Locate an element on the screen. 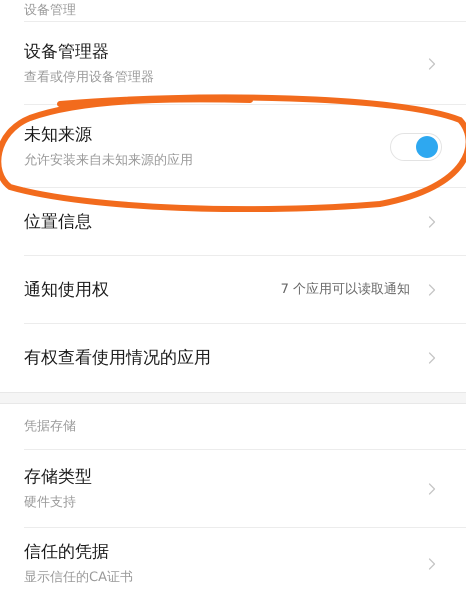 The width and height of the screenshot is (466, 600). row-title: 存储类型 is located at coordinates (58, 477).